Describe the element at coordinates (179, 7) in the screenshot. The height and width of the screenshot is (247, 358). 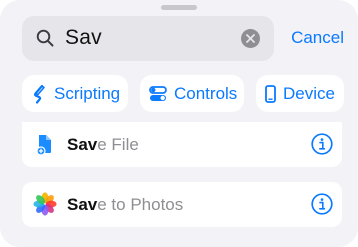
I see `sheet-grabber` at that location.